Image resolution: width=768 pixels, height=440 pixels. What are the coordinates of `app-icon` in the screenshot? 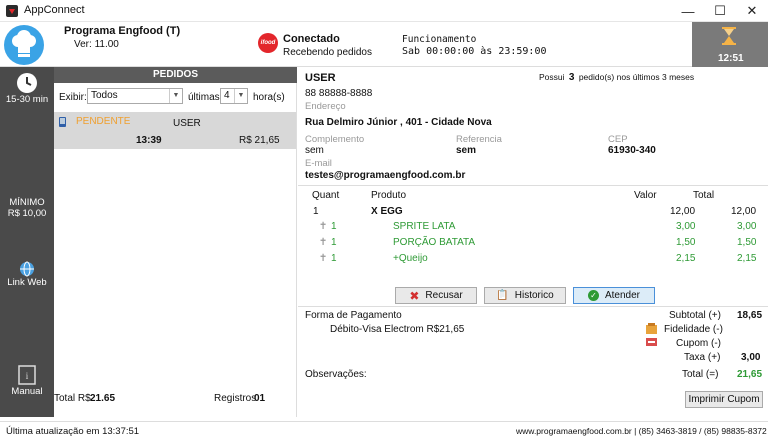 It's located at (12, 11).